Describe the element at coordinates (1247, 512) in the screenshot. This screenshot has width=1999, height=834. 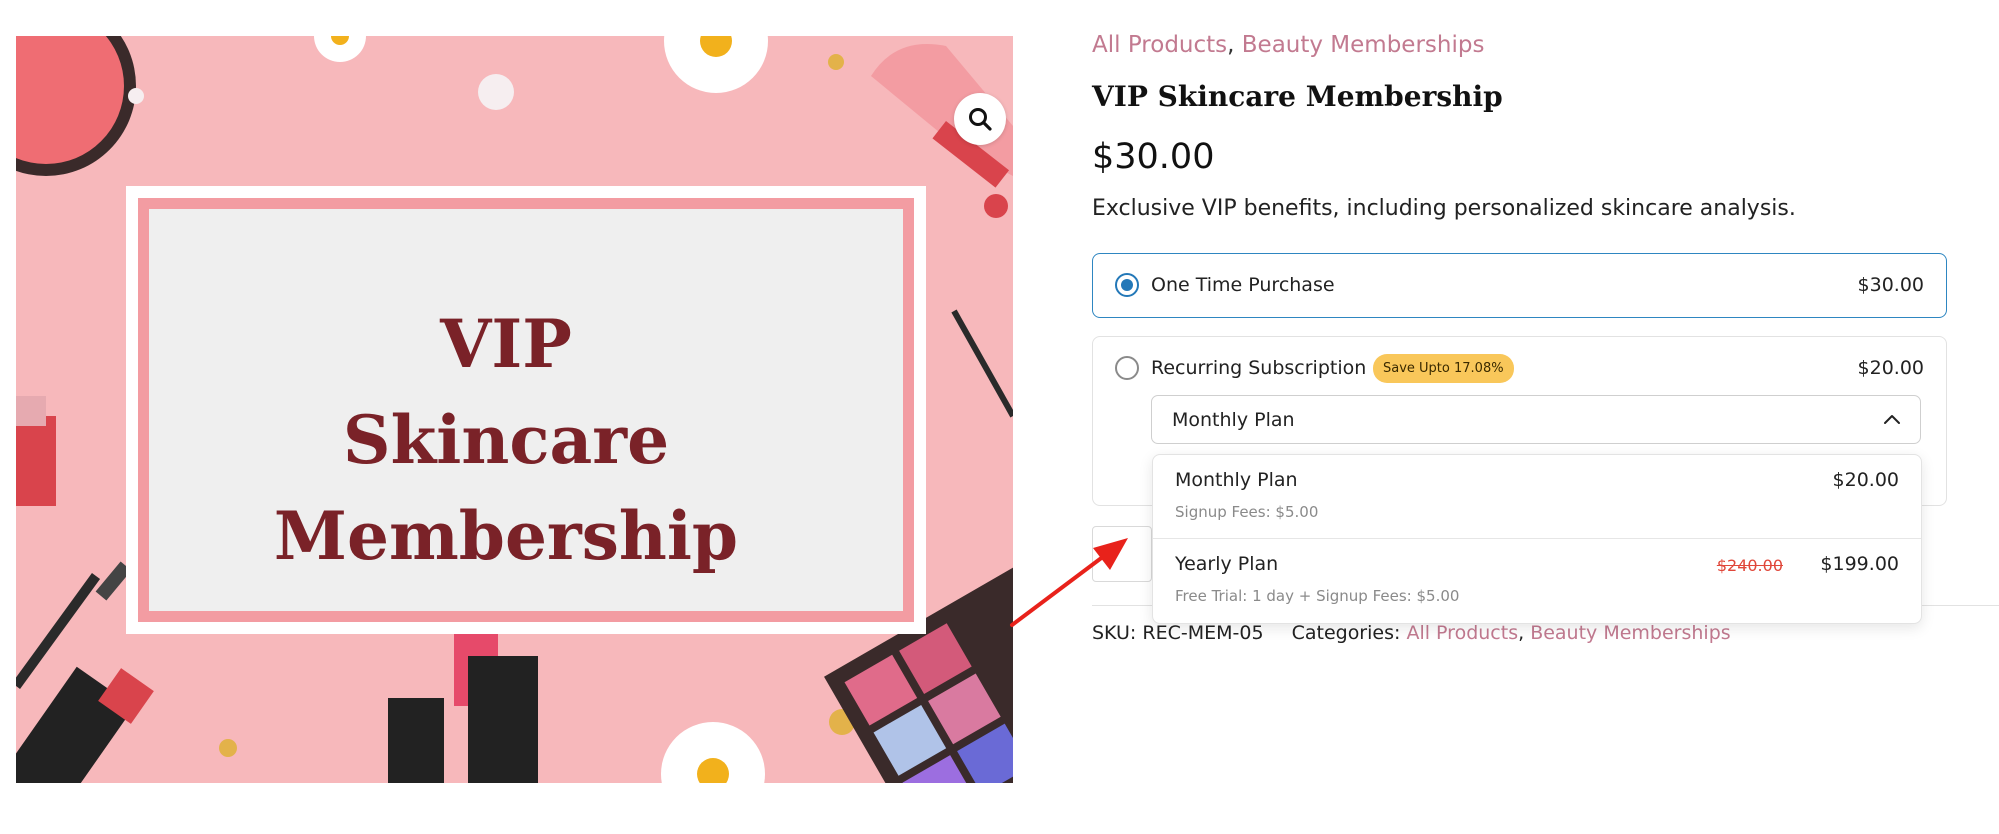
I see `plan-option-details: Signup Fees: $5.00` at that location.